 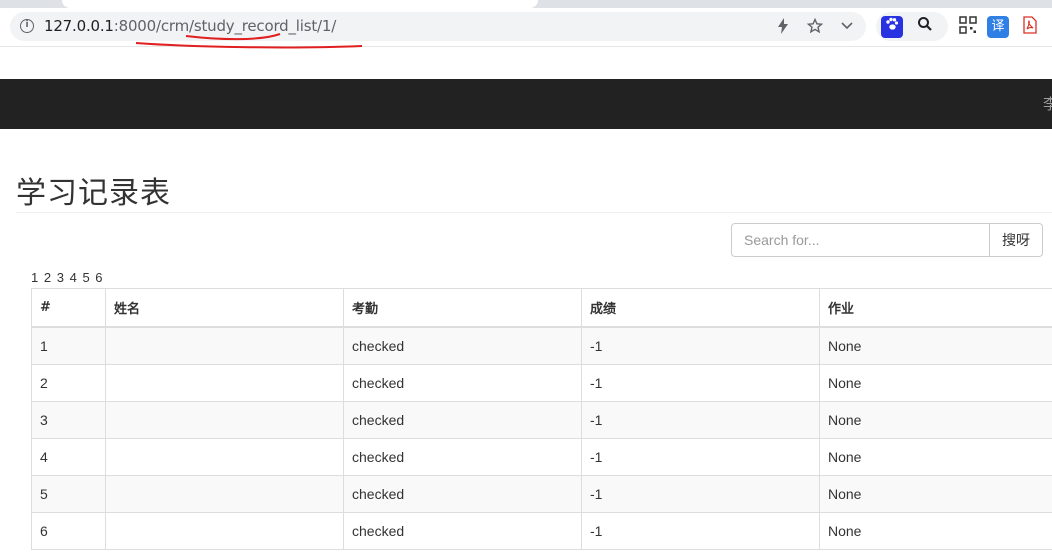 What do you see at coordinates (998, 27) in the screenshot?
I see `translate-icon: 译` at bounding box center [998, 27].